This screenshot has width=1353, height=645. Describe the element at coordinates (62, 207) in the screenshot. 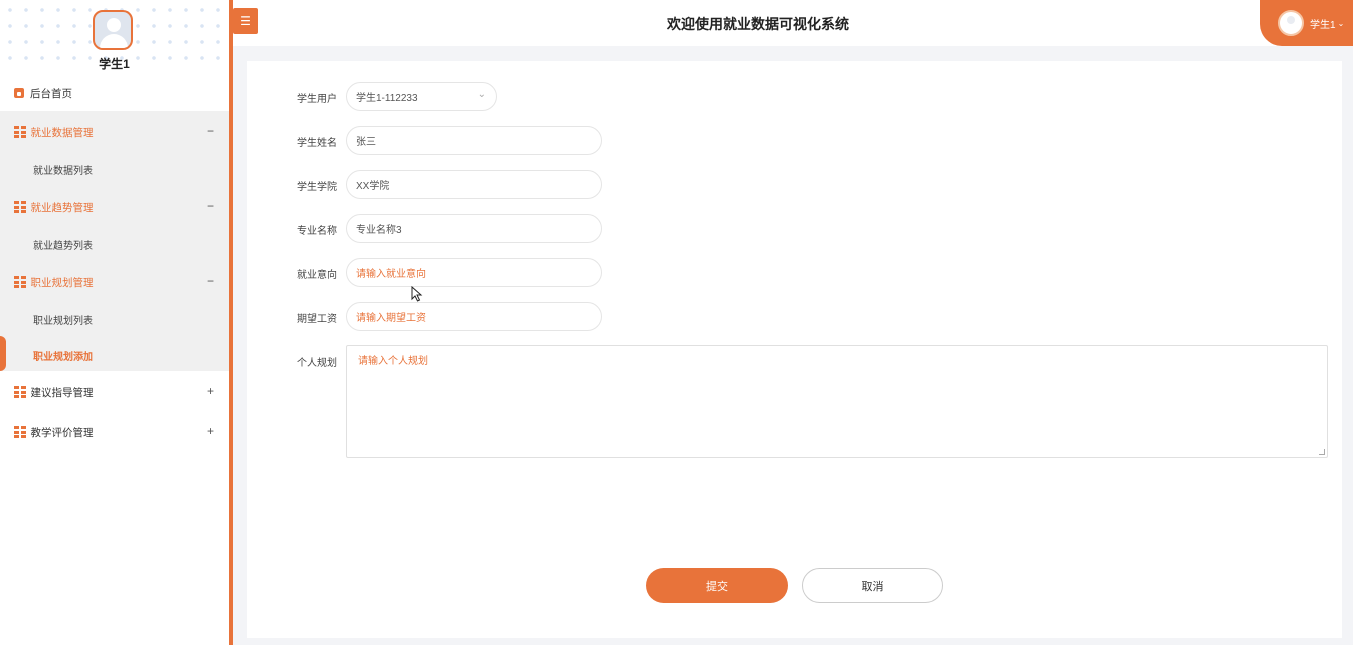

I see `sidebar-item-label: 就业趋势管理` at that location.